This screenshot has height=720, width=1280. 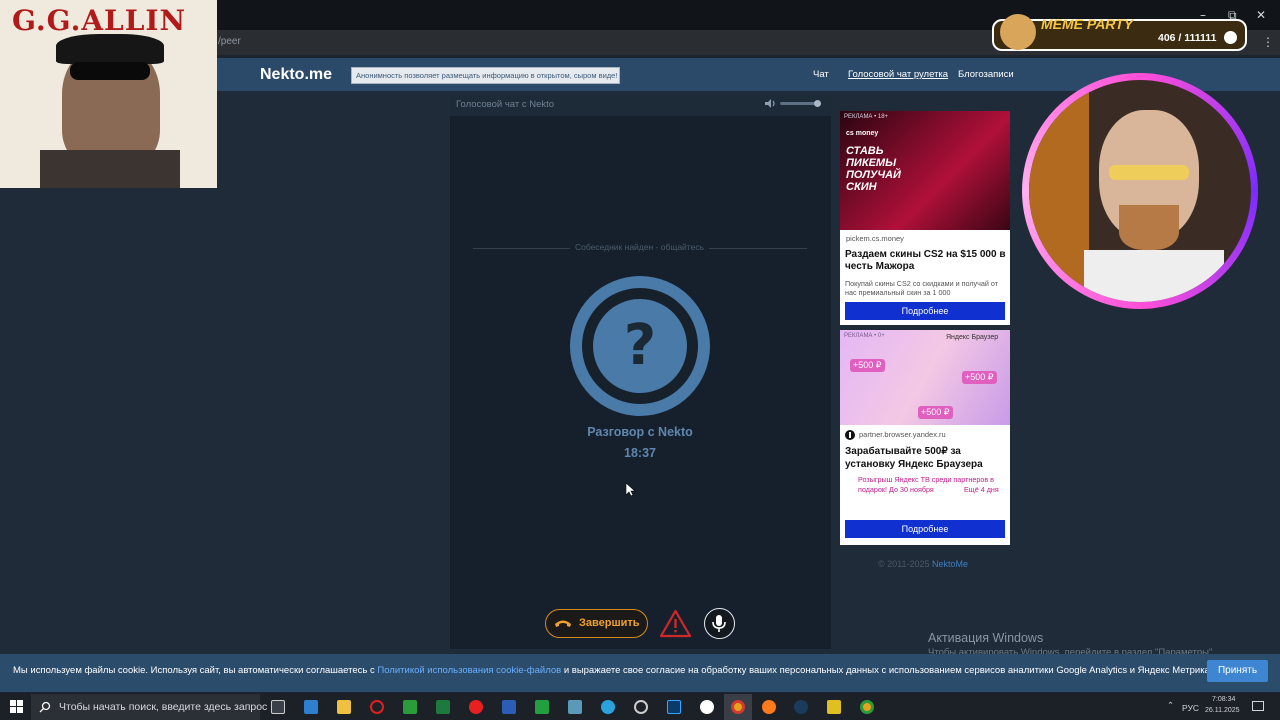 What do you see at coordinates (986, 74) in the screenshot?
I see `nav-blog: Блогозаписи` at bounding box center [986, 74].